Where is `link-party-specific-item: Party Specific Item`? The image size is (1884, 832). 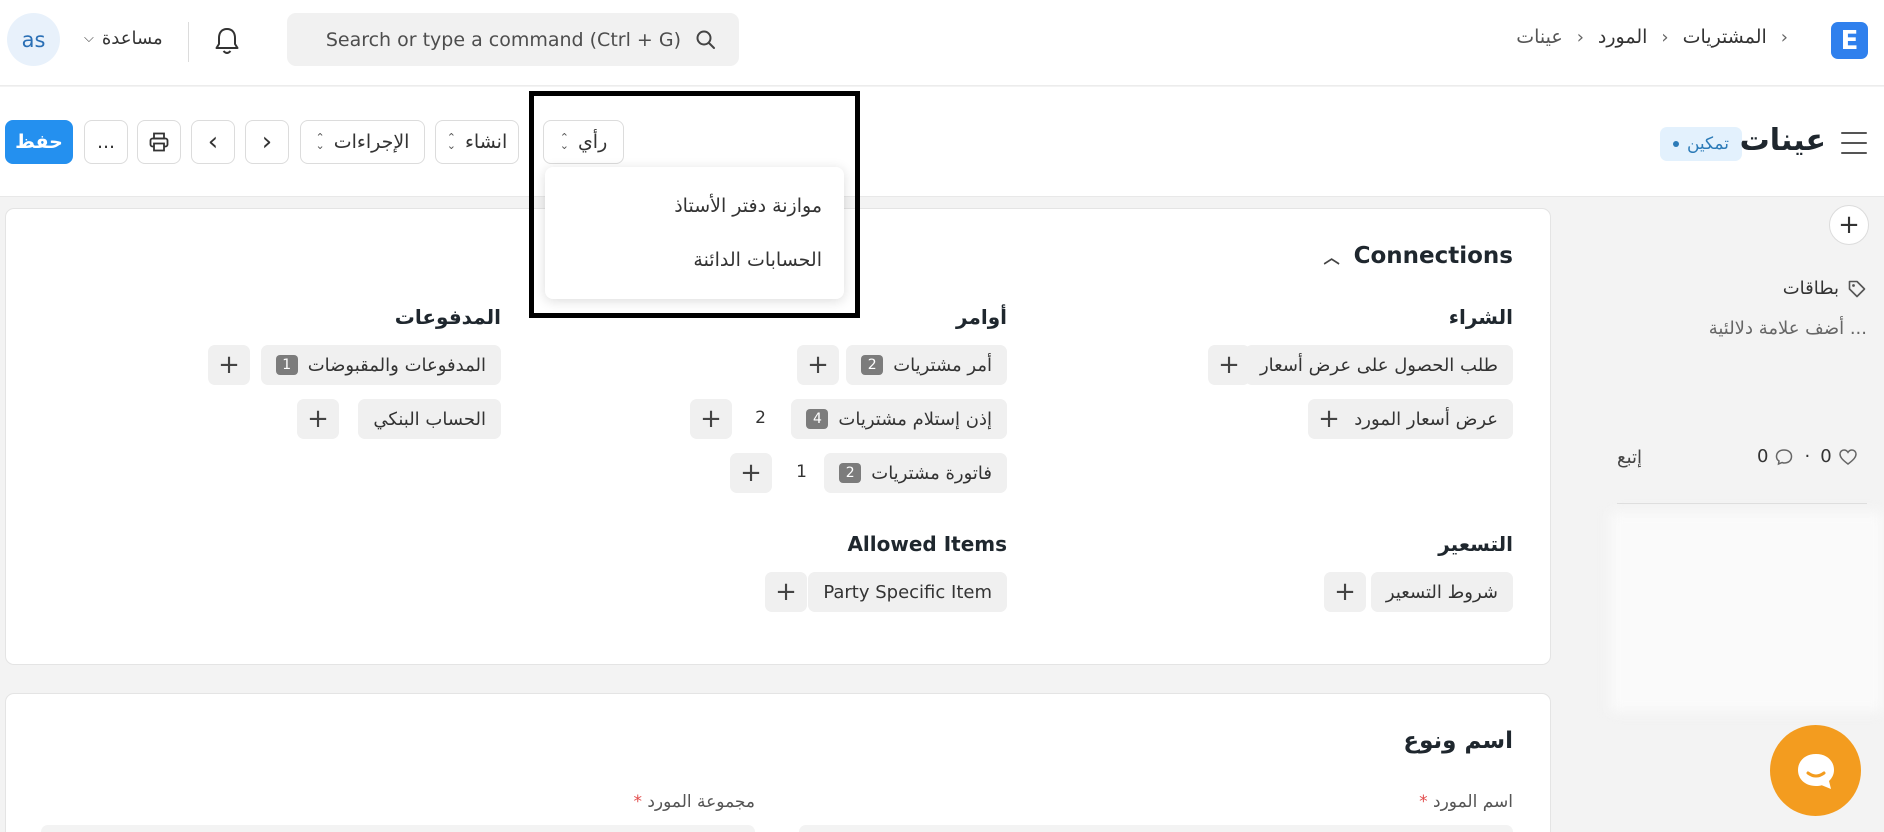
link-party-specific-item: Party Specific Item is located at coordinates (907, 592).